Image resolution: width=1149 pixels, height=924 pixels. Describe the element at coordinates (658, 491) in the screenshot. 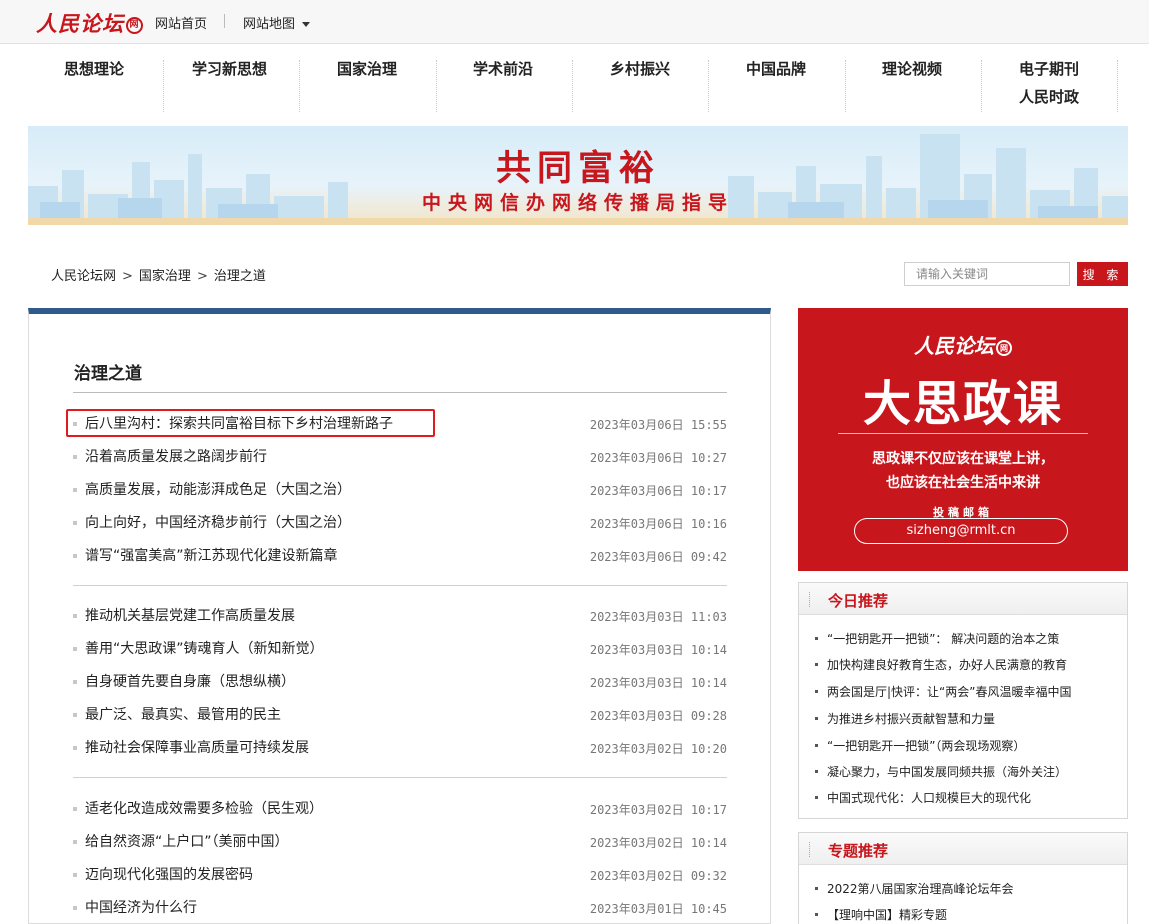

I see `article-date: 2023年03月06日 10:17` at that location.